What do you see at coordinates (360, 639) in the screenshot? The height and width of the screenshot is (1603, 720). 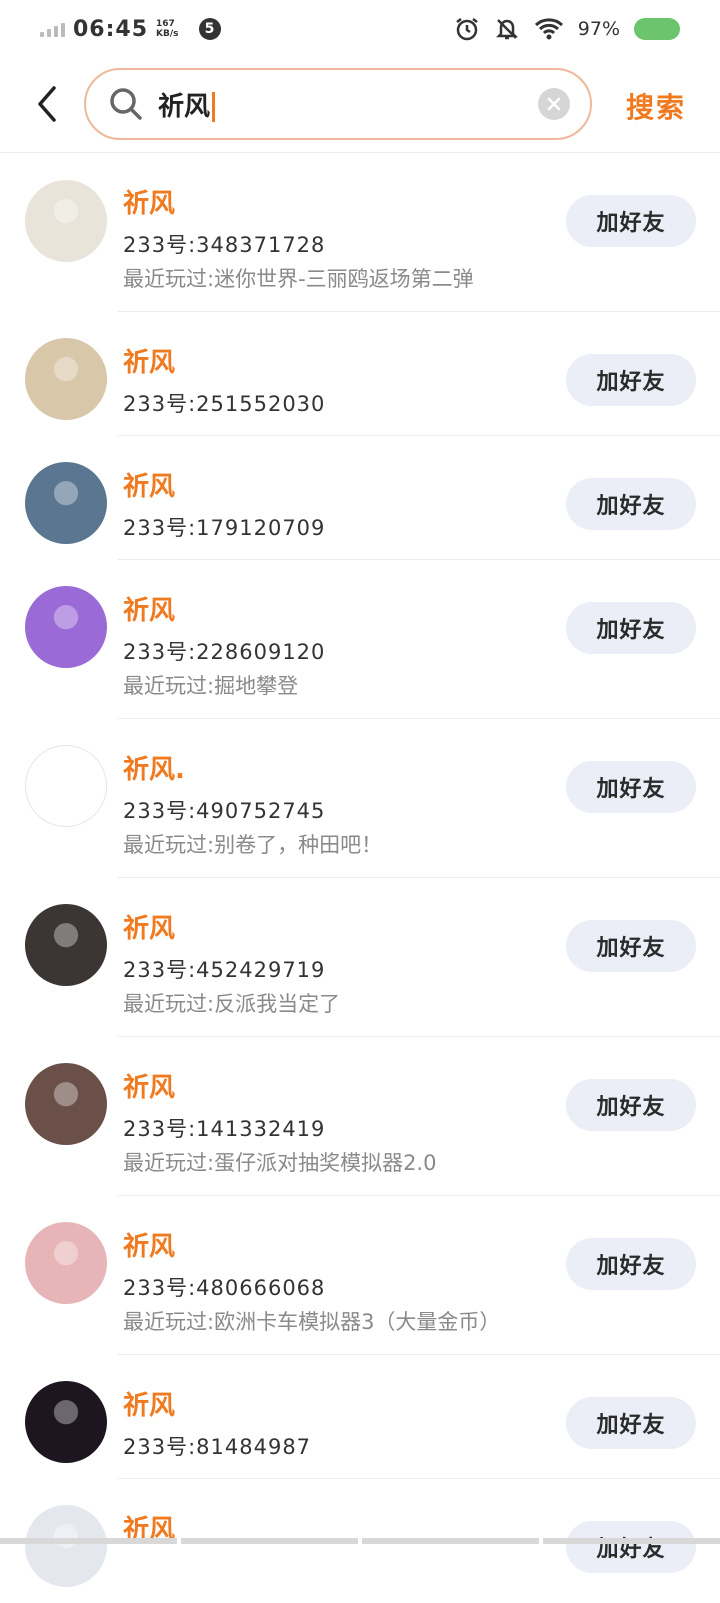 I see `list-item: 祈风 233号:228609120 最近玩过:掘地攀登 加好友` at bounding box center [360, 639].